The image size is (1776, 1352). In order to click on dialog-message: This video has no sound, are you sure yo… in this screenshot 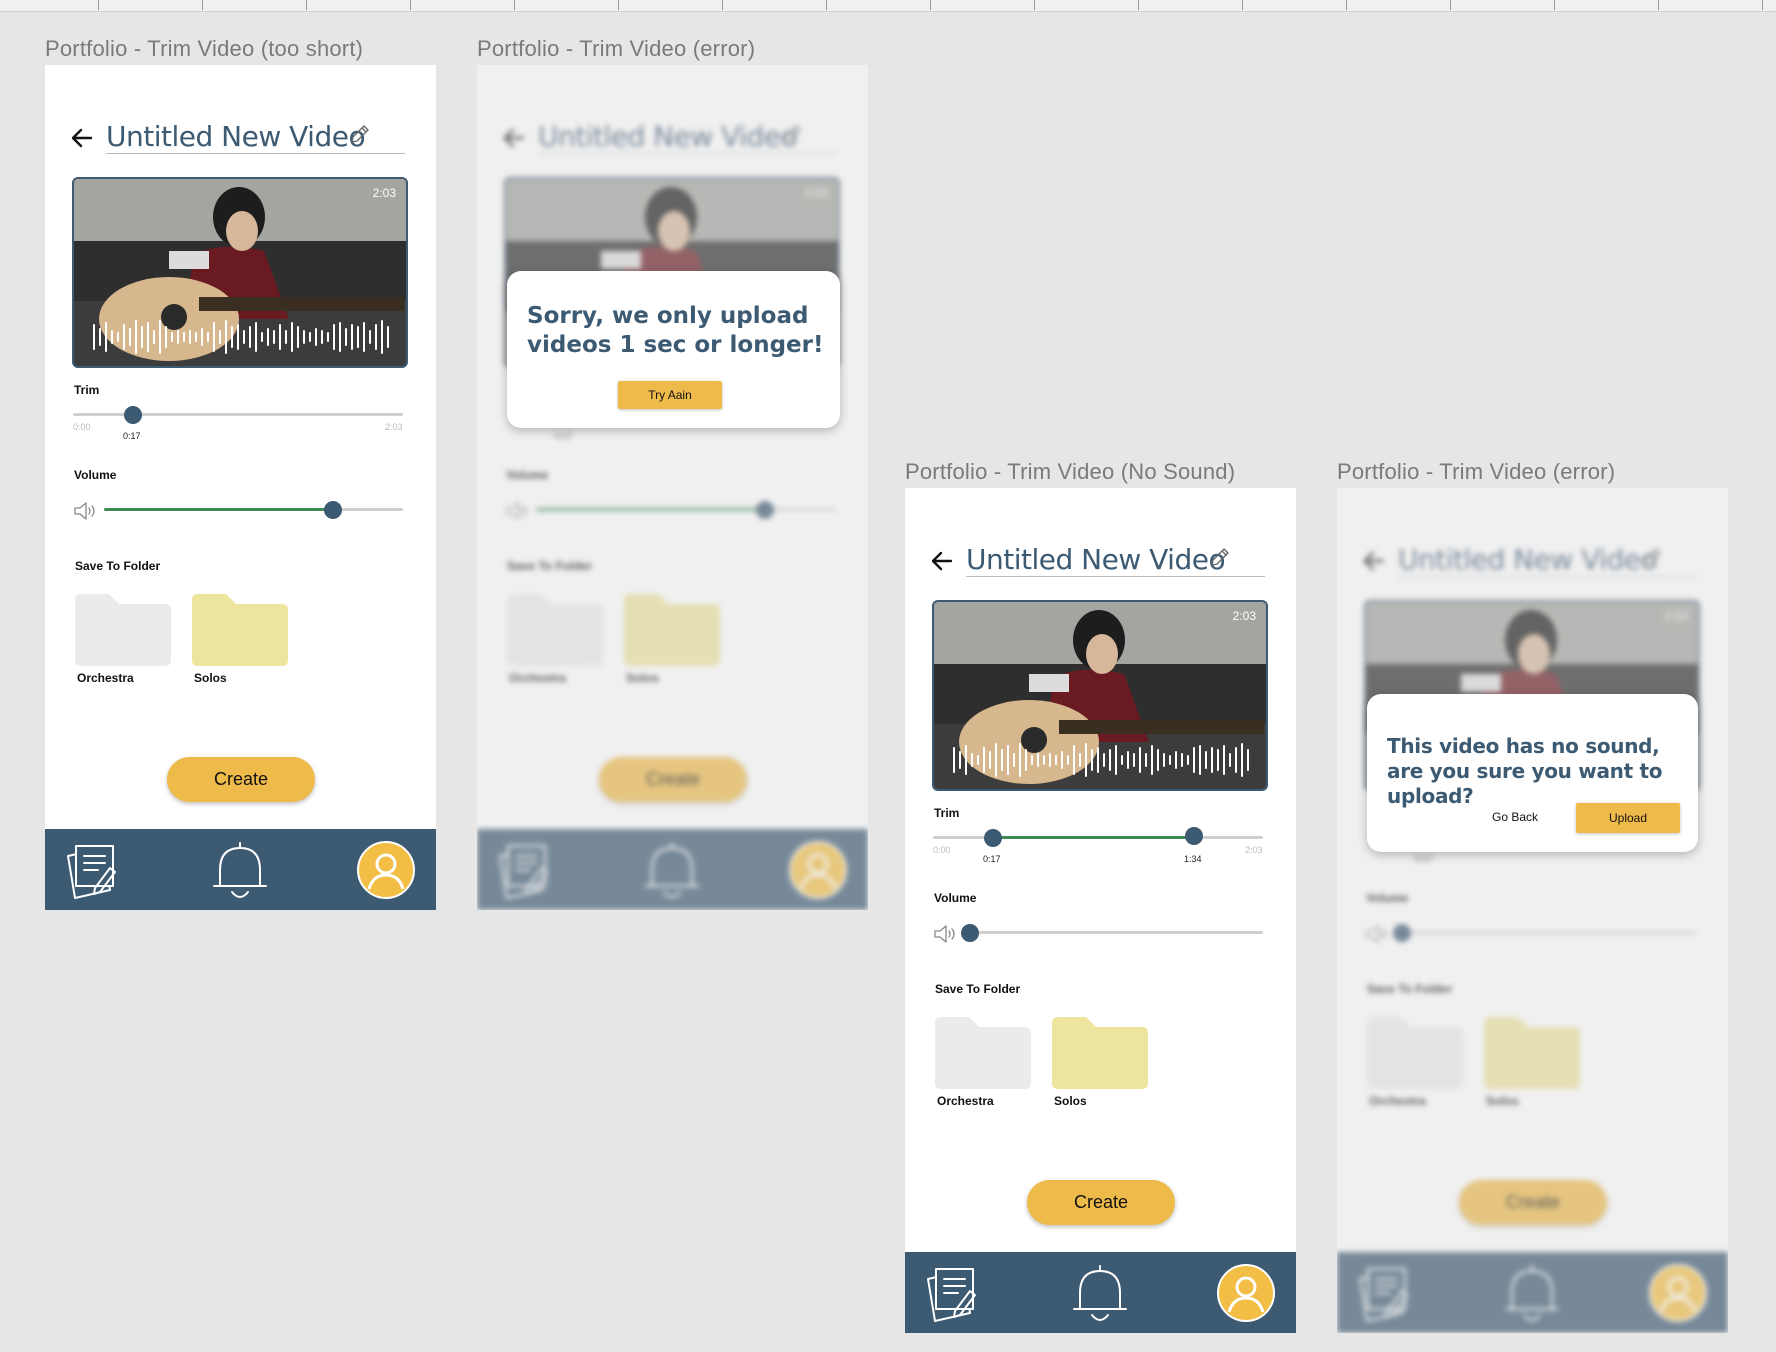, I will do `click(1525, 771)`.